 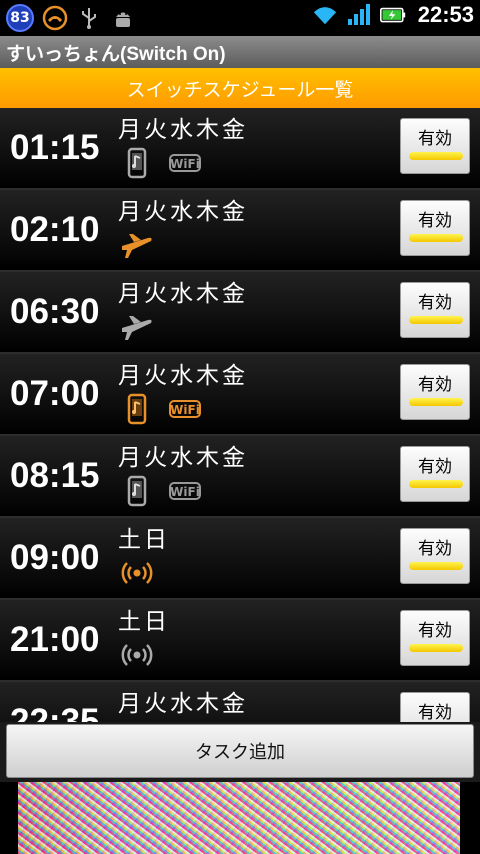 What do you see at coordinates (240, 313) in the screenshot?
I see `schedule-row: 06:30 月火水木金 有効` at bounding box center [240, 313].